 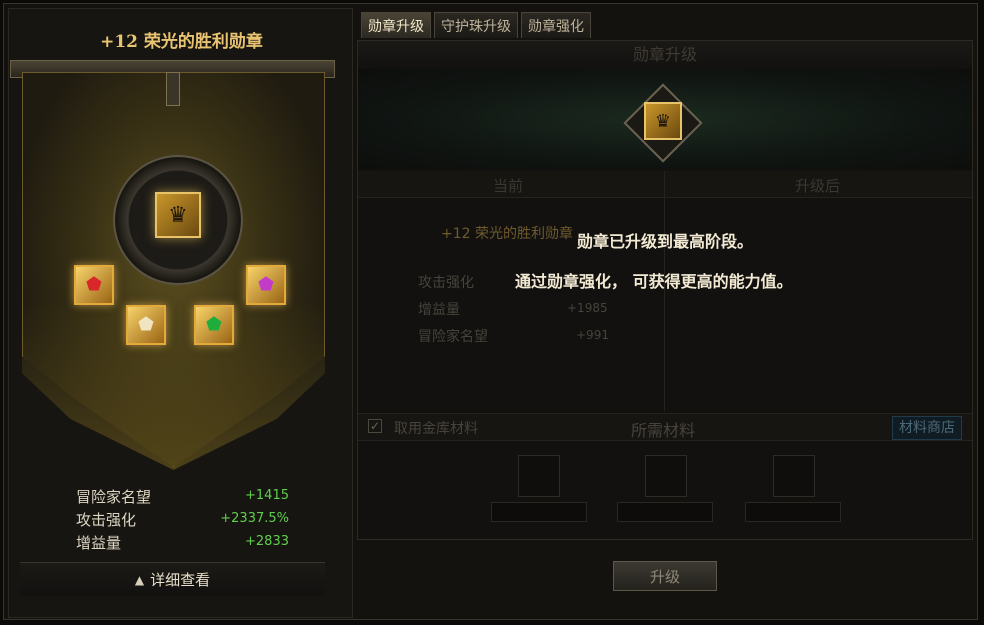 I want to click on current-medal-name: +12 荣光的胜利勋章, so click(x=507, y=234).